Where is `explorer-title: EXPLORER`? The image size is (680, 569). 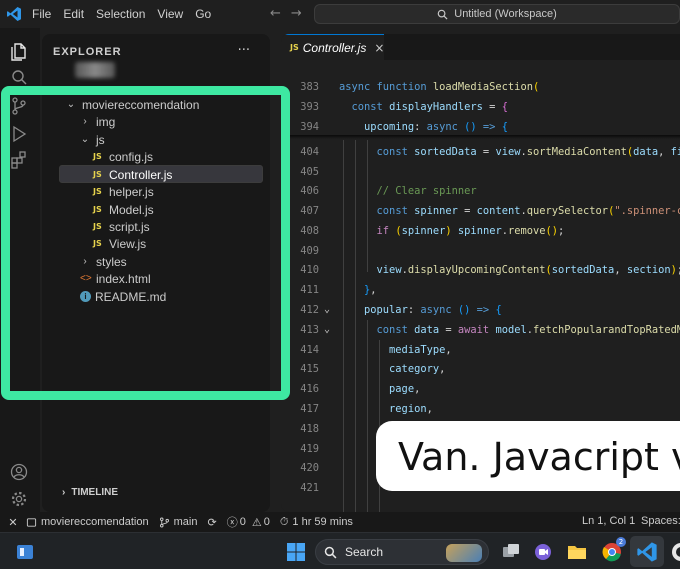
explorer-title: EXPLORER is located at coordinates (87, 52).